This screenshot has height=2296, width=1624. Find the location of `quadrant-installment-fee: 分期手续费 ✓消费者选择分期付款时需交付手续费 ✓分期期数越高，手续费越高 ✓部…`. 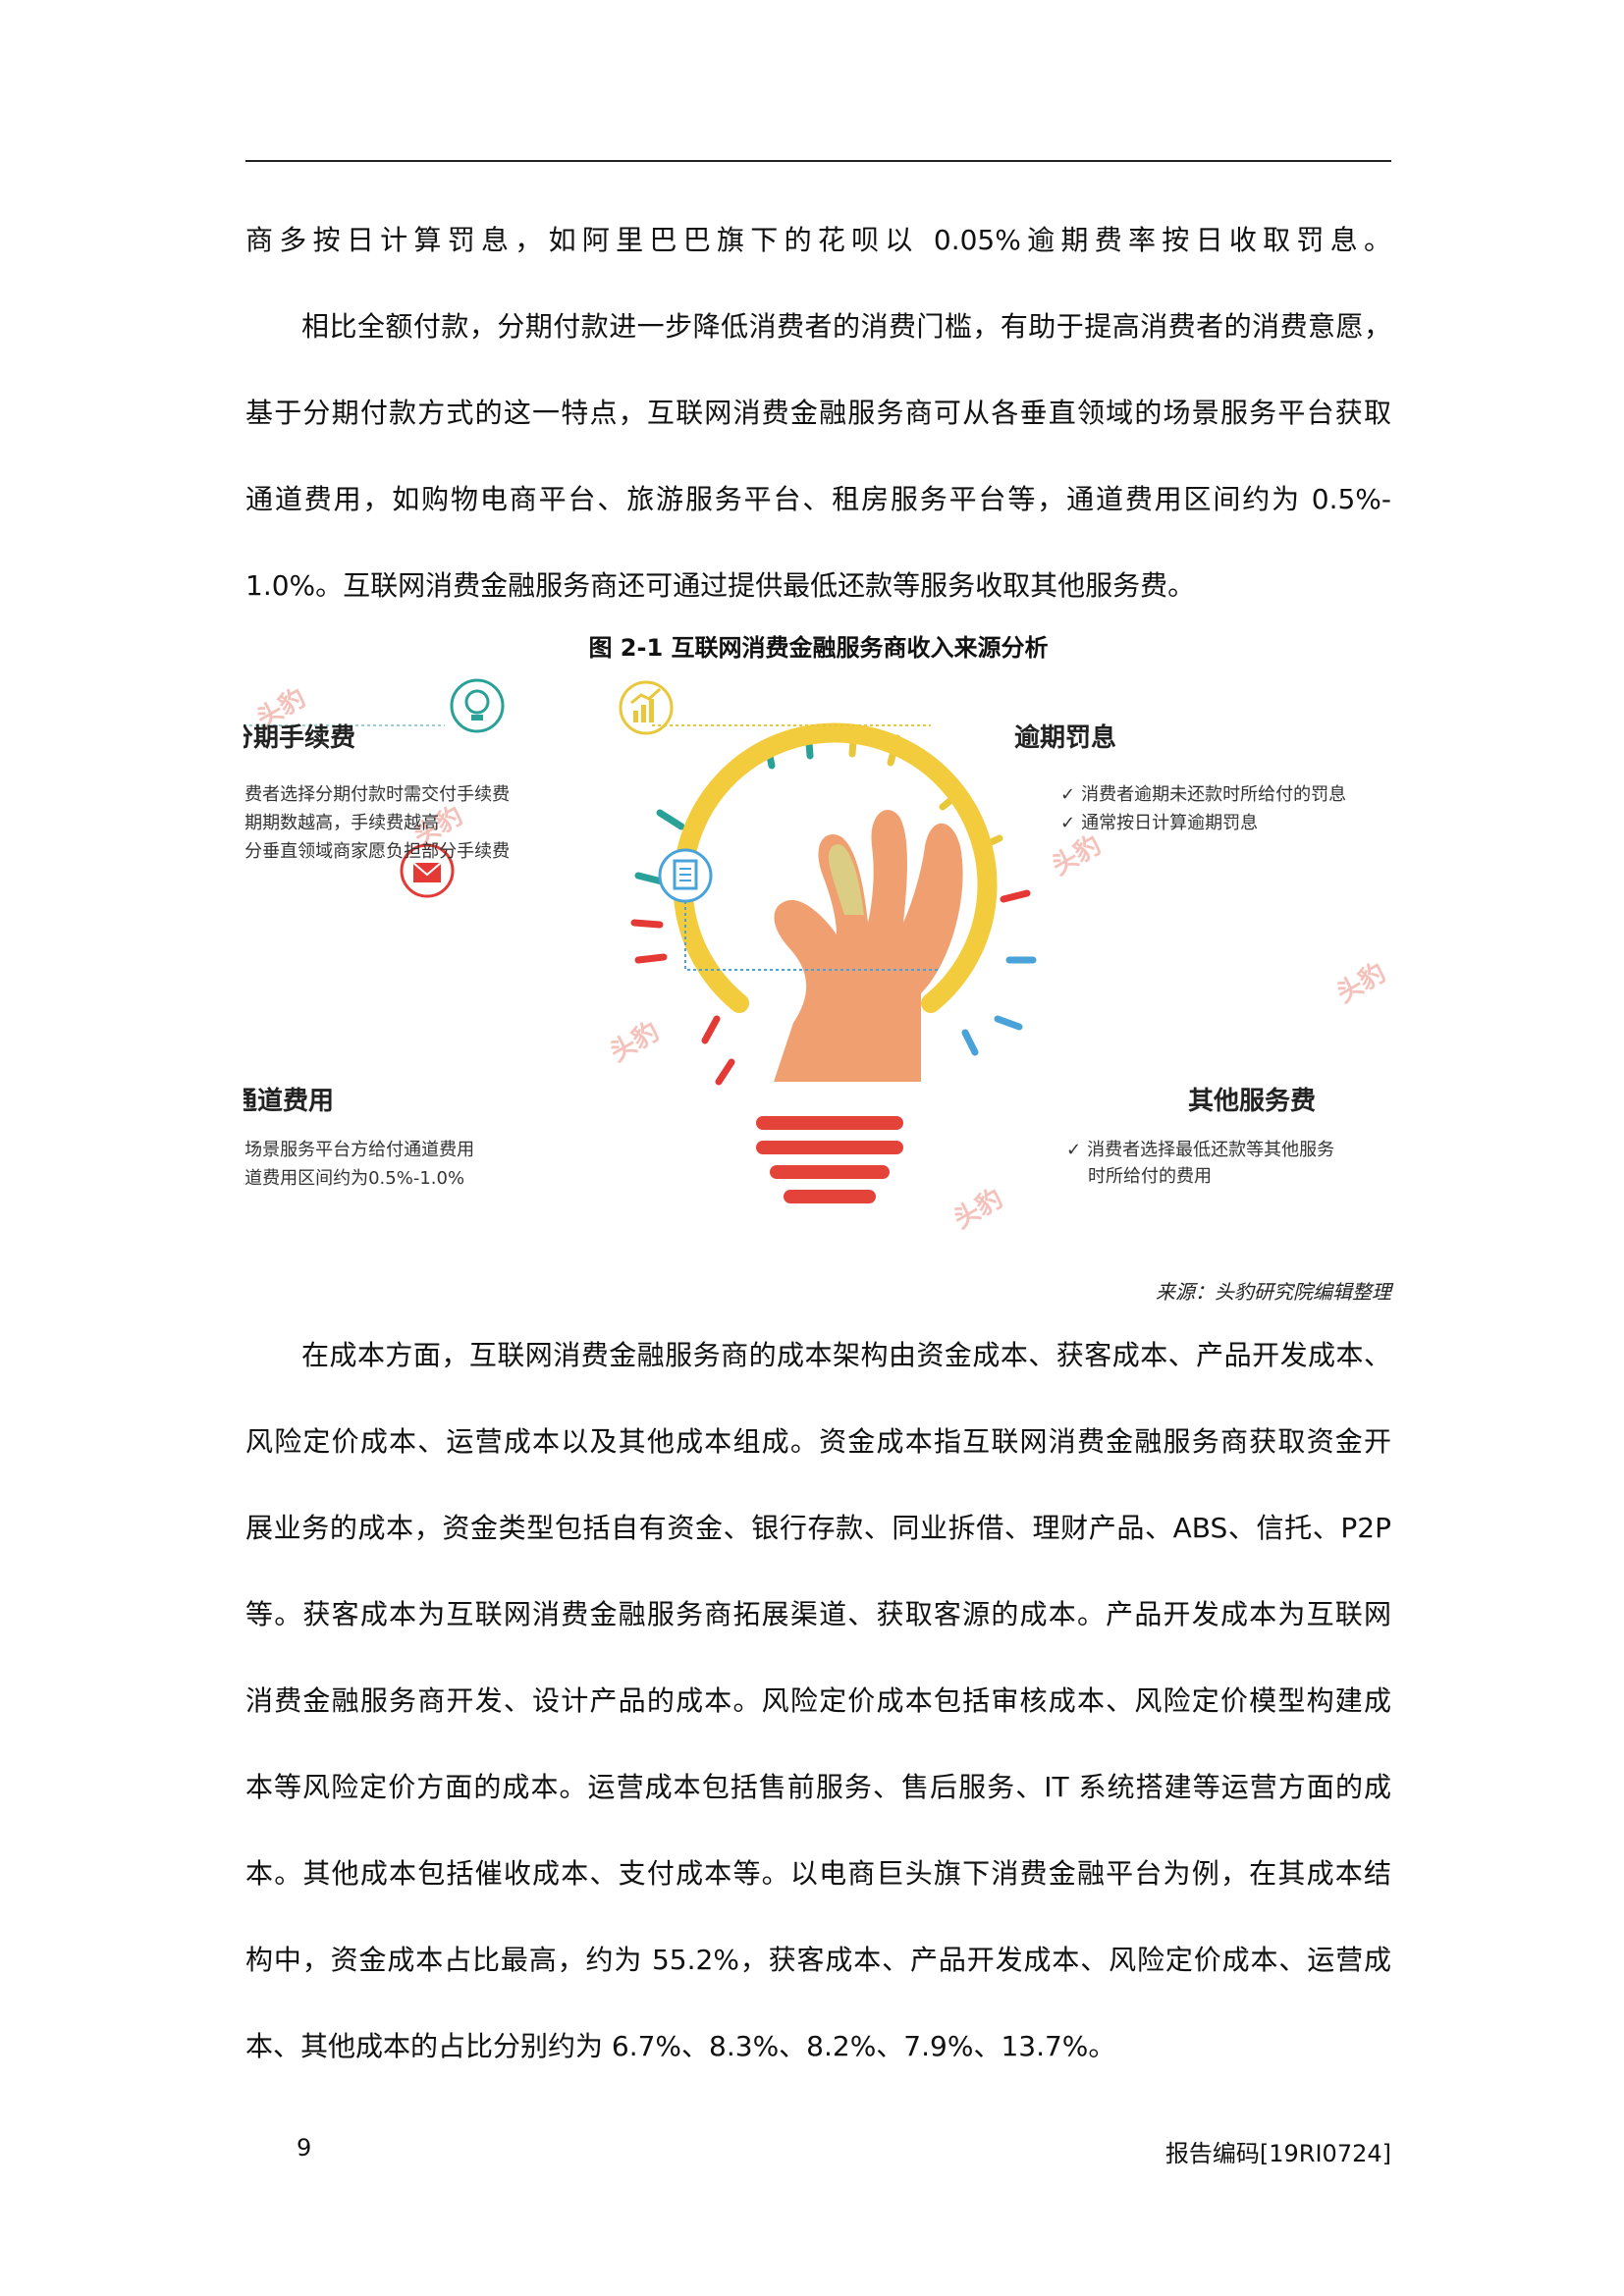

quadrant-installment-fee: 分期手续费 ✓消费者选择分期付款时需交付手续费 ✓分期期数越高，手续费越高 ✓部… is located at coordinates (377, 792).